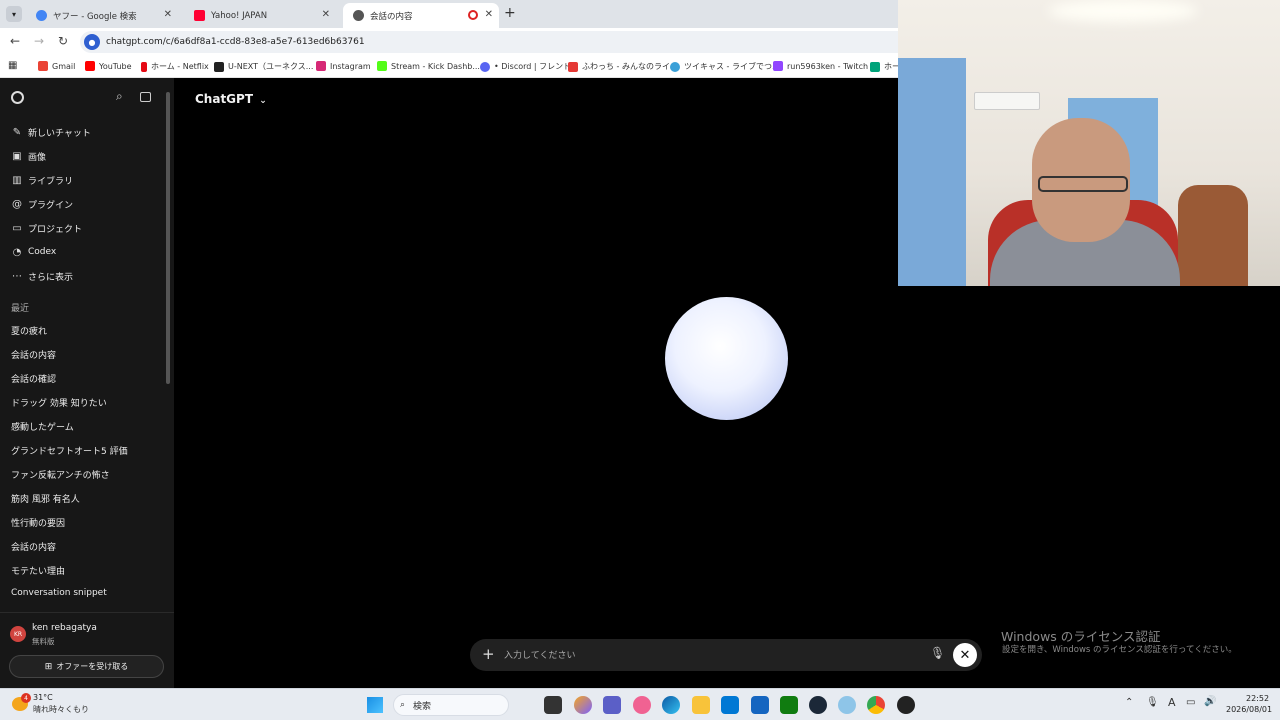 The height and width of the screenshot is (720, 1280). I want to click on back-icon: ←, so click(15, 41).